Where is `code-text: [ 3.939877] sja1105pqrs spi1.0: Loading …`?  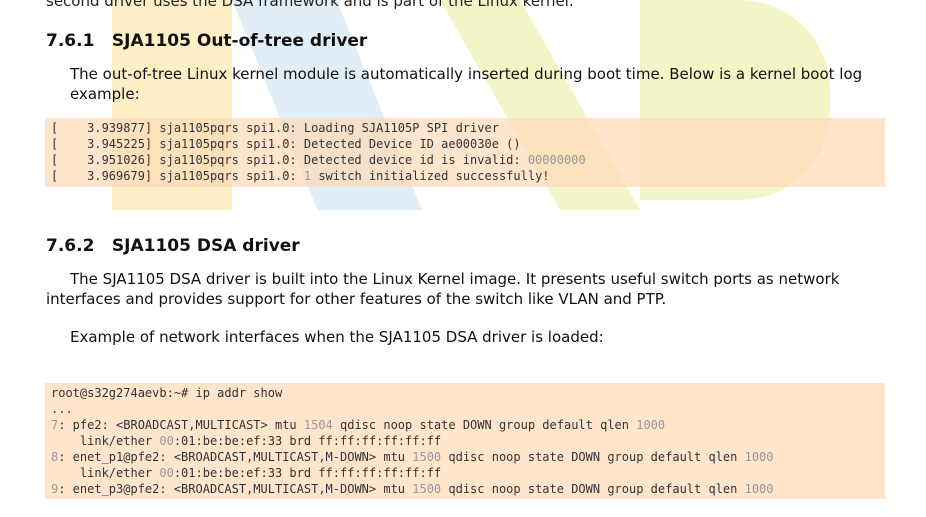 code-text: [ 3.939877] sja1105pqrs spi1.0: Loading … is located at coordinates (275, 128).